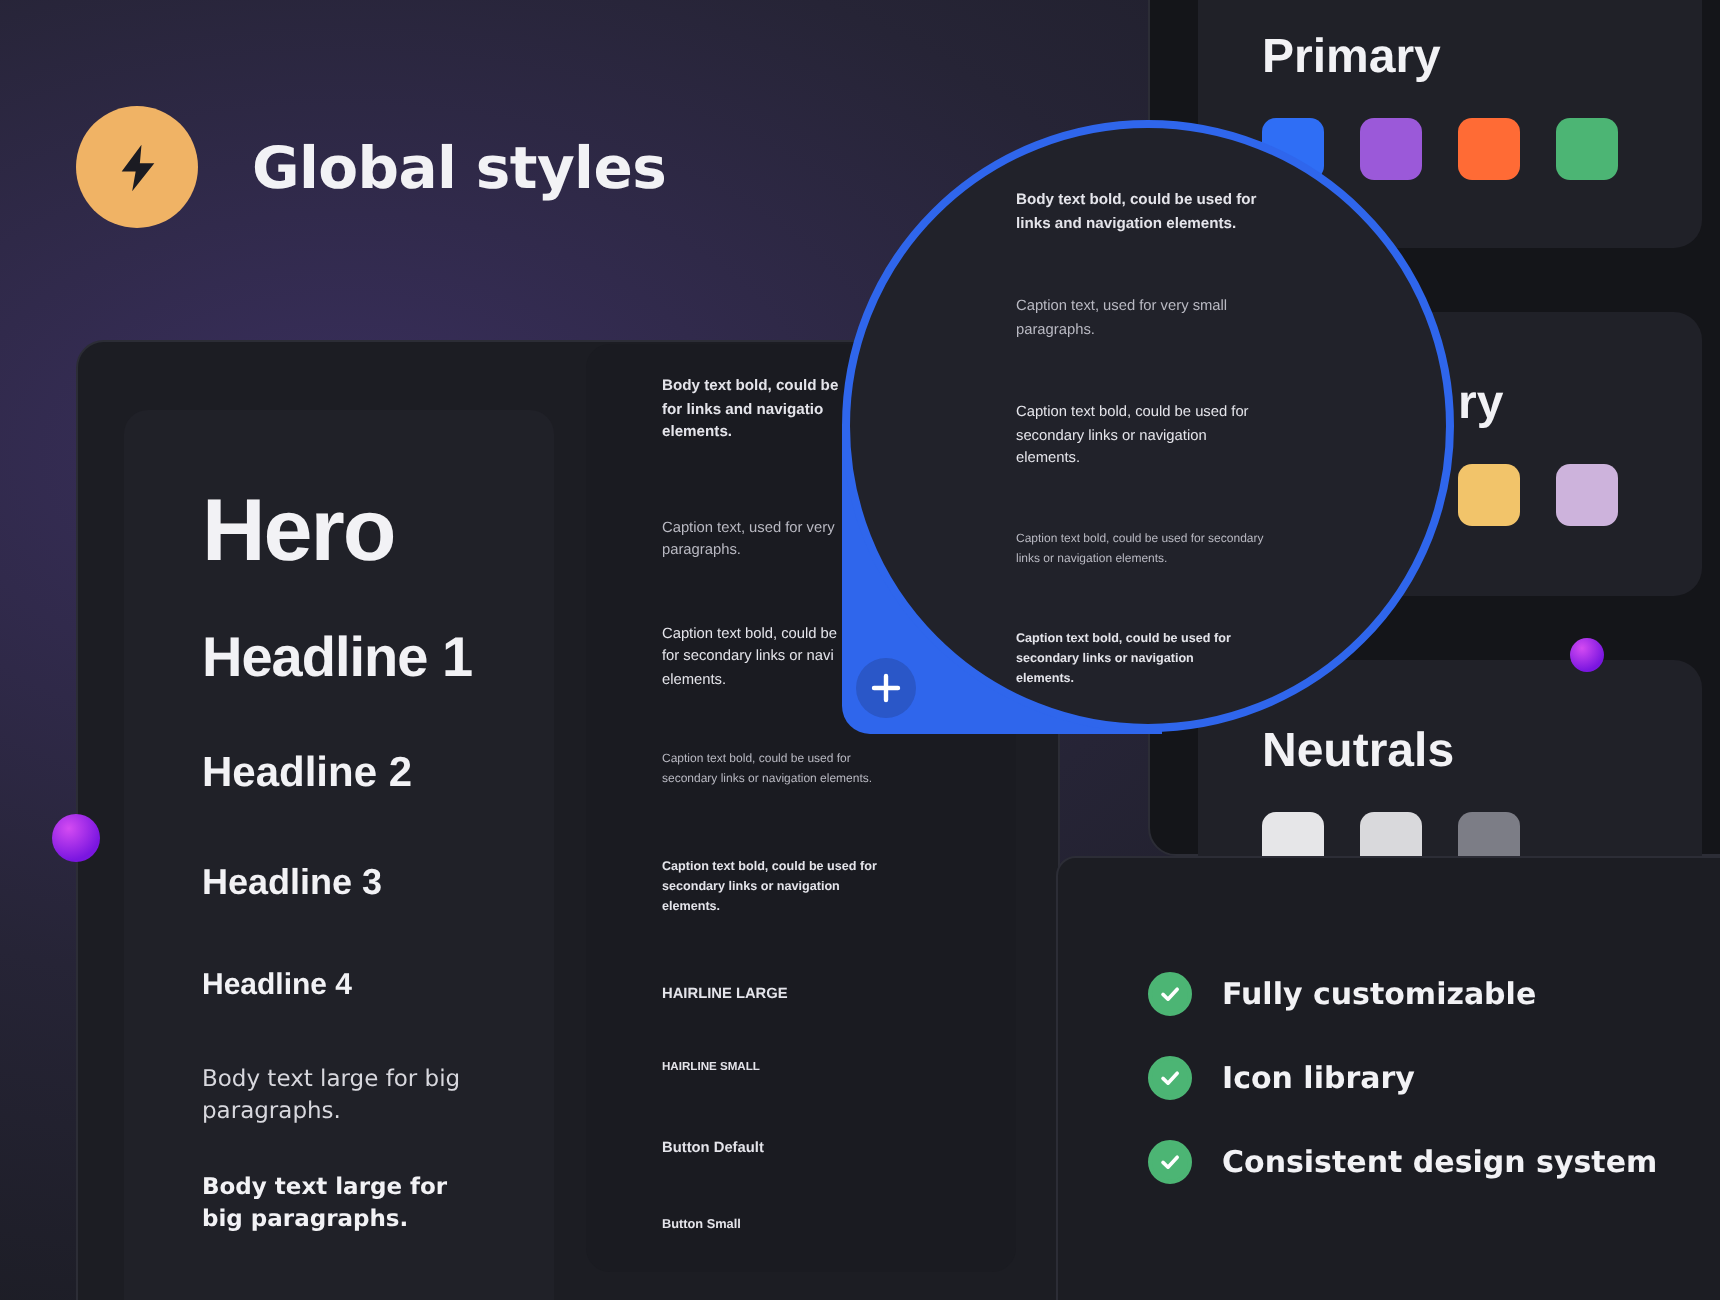  Describe the element at coordinates (338, 658) in the screenshot. I see `headline-text: Headline 1` at that location.